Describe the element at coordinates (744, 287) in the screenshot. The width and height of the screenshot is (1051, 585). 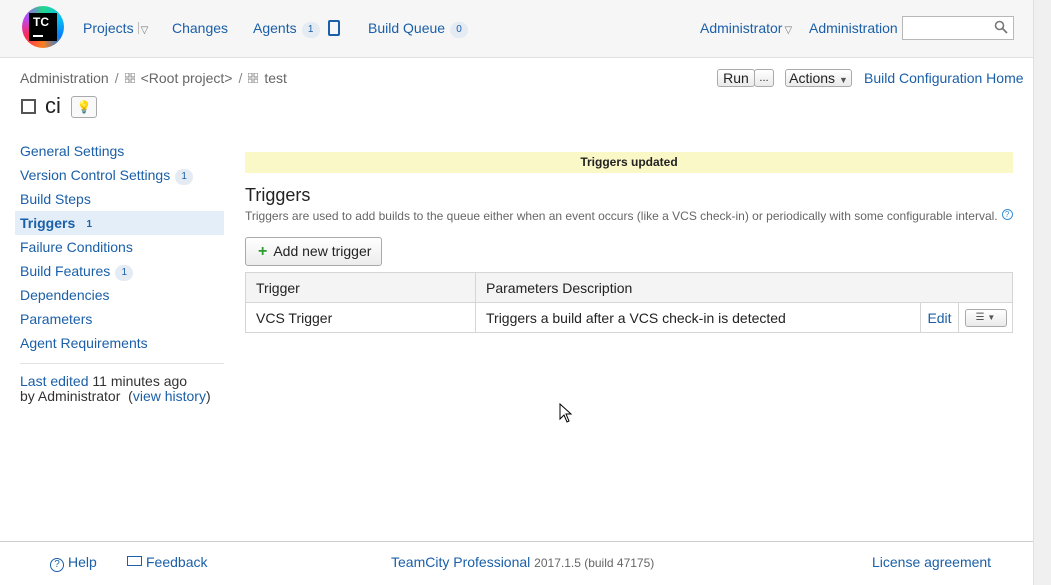
I see `column-header-parameters: Parameters Description` at that location.